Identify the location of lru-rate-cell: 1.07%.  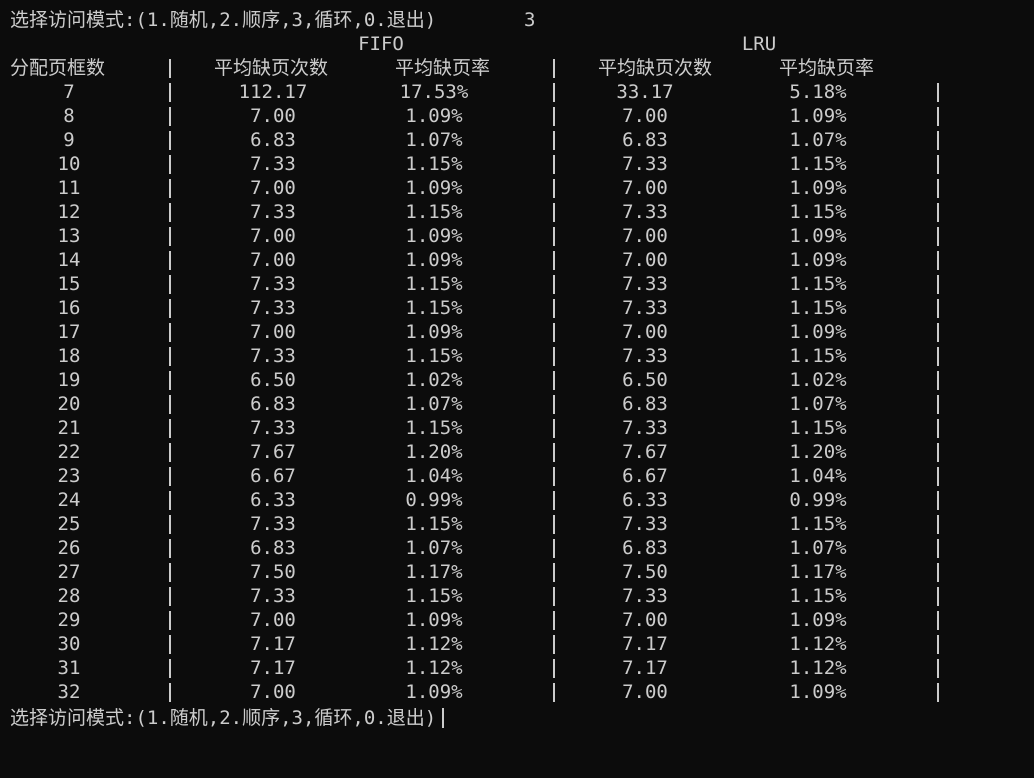
(818, 404).